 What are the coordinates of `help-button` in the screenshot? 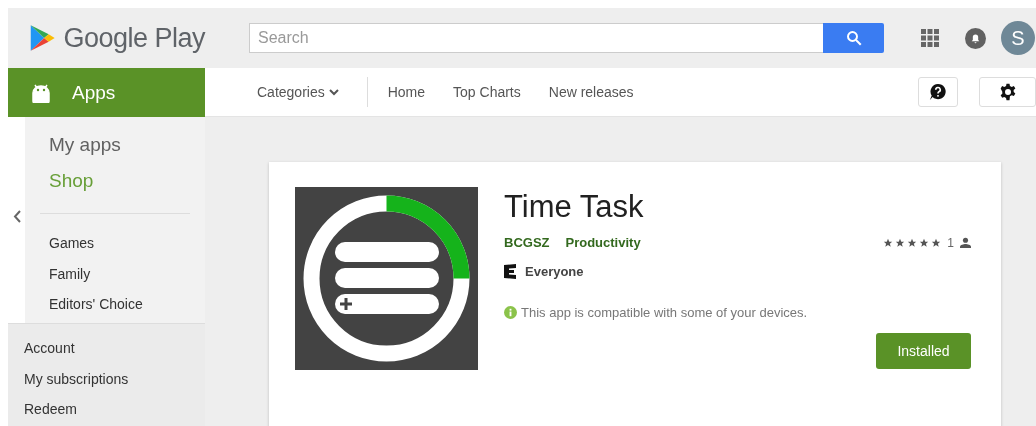 It's located at (938, 92).